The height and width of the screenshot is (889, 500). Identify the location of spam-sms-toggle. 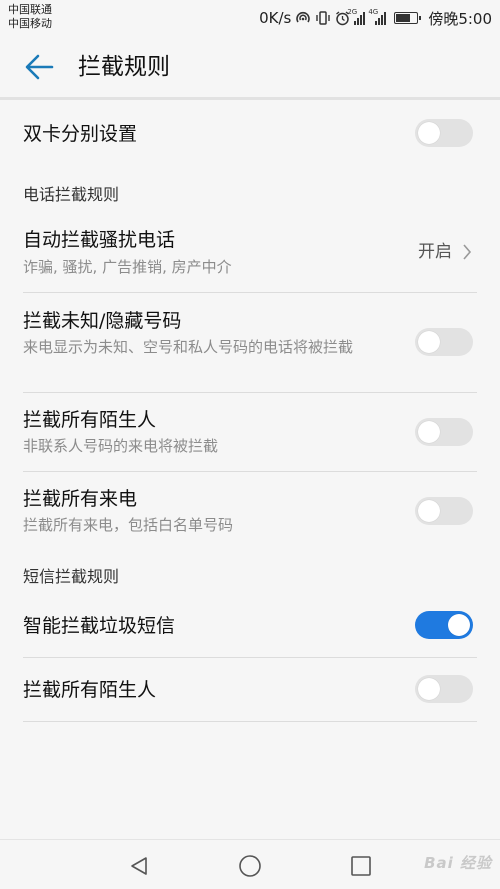
(444, 625).